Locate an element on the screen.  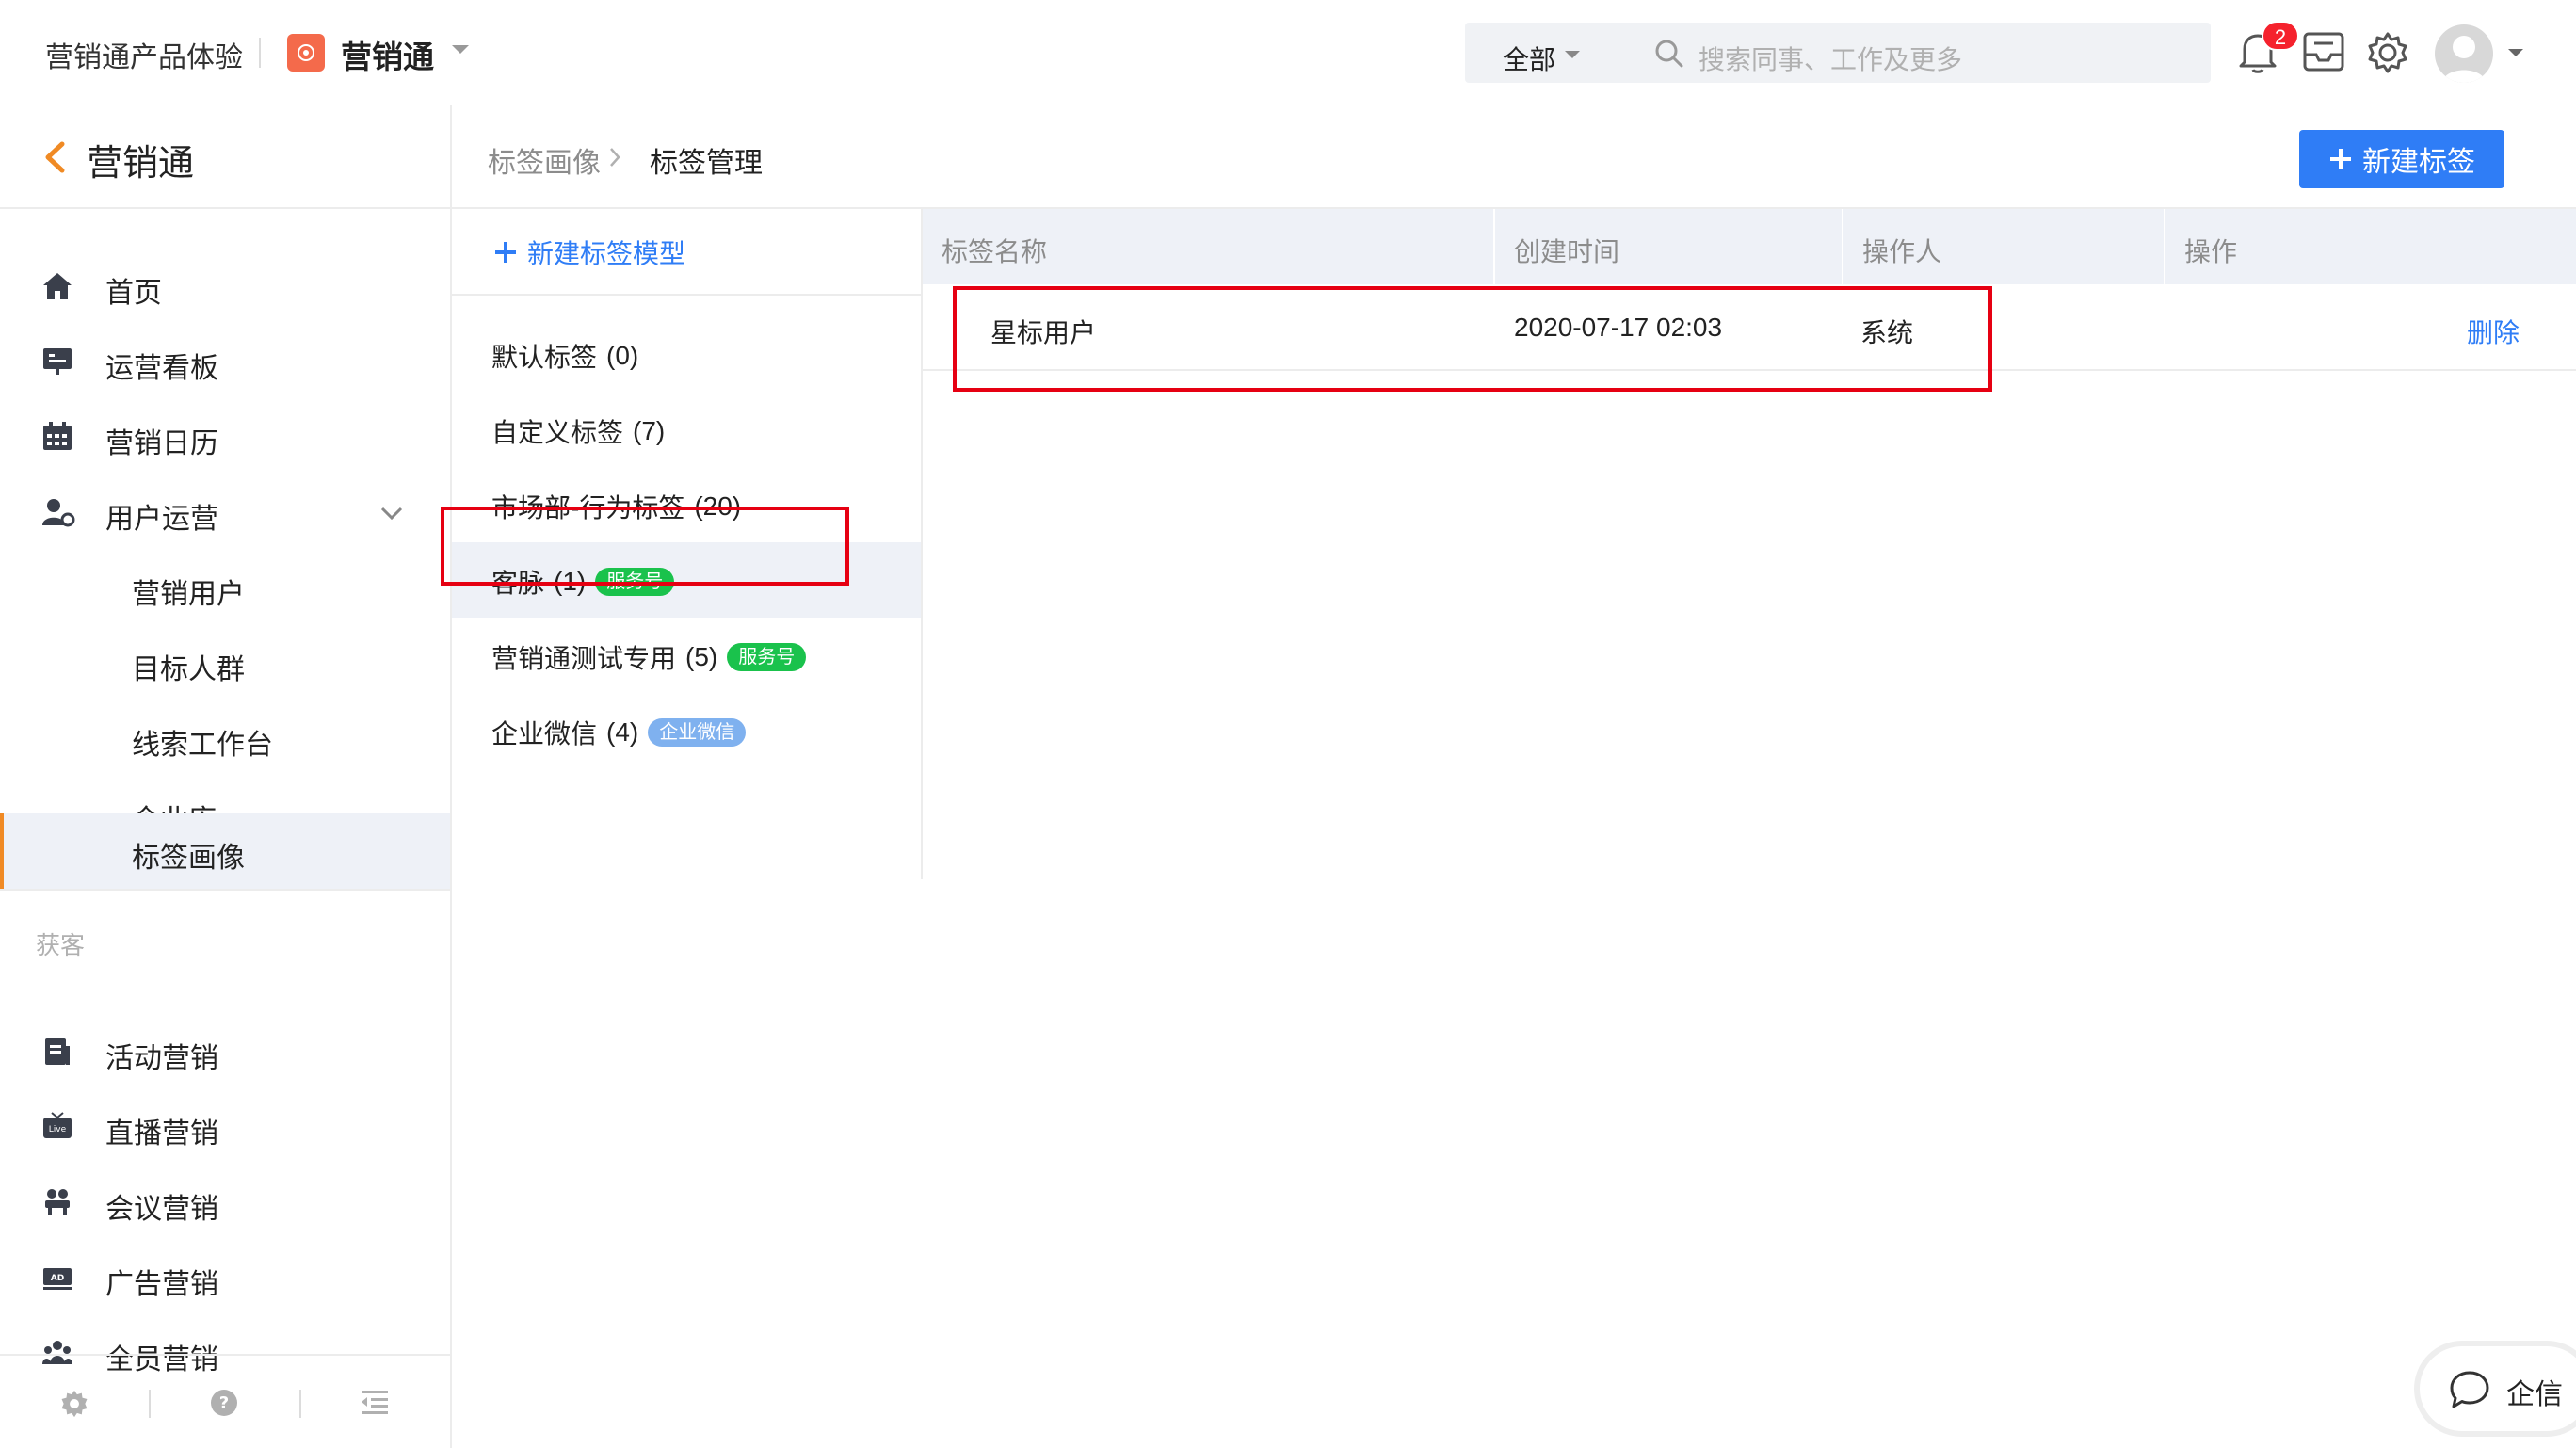
sidebar-item-lead-workbench: 线索工作台 is located at coordinates (225, 738).